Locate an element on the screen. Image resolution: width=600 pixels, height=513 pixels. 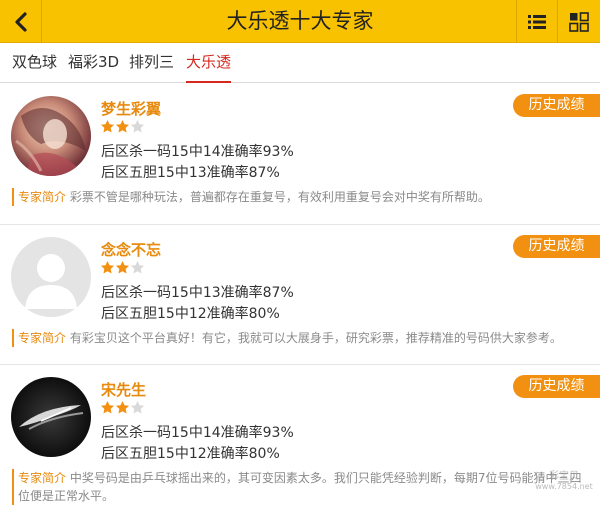
tab-daletou: 大乐透 is located at coordinates (209, 63).